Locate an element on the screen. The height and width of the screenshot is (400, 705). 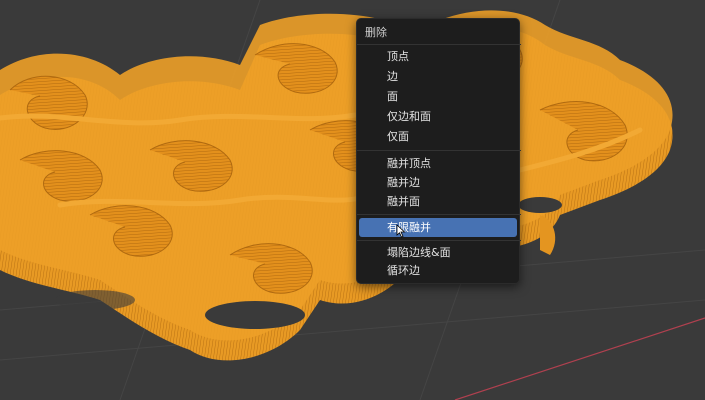
menu-item-collapse-edges-faces: 塌陷边线&面 is located at coordinates (438, 252).